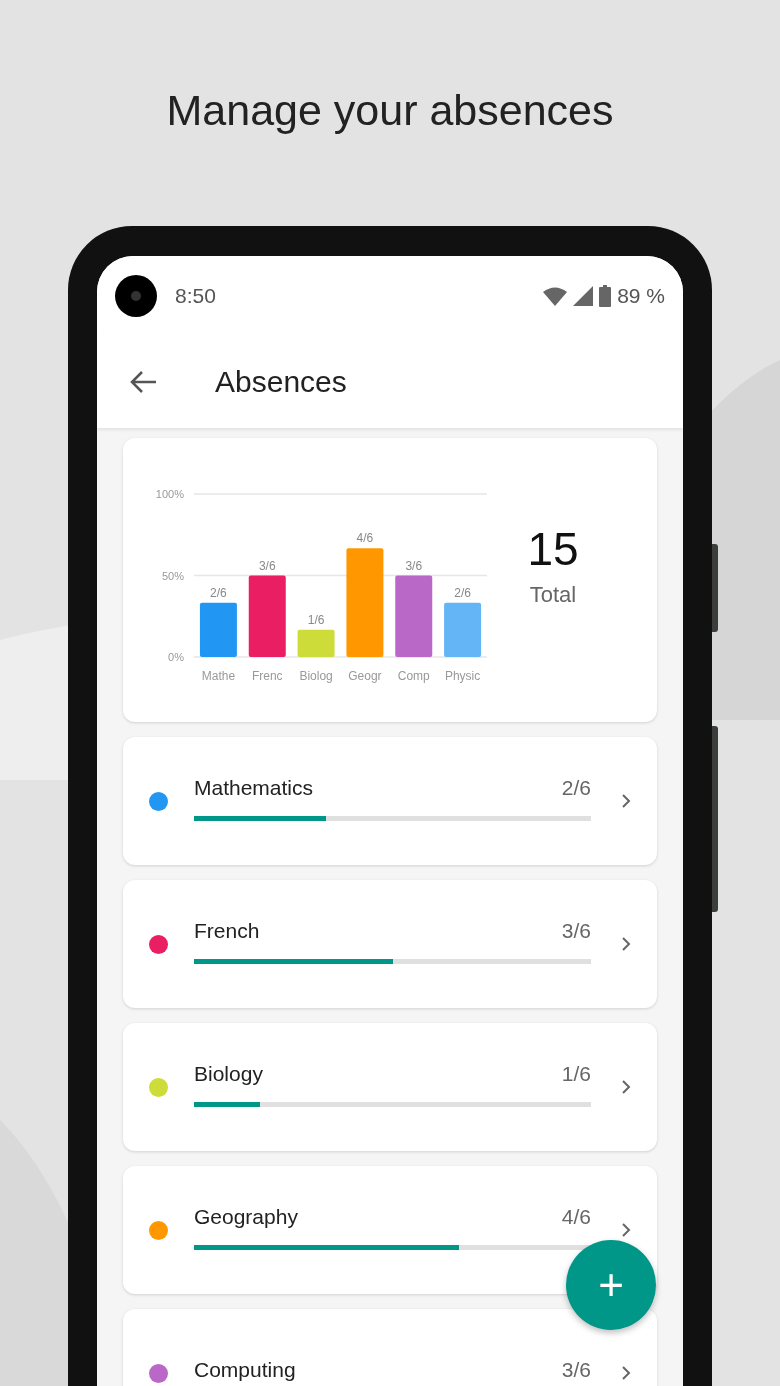 The width and height of the screenshot is (780, 1386). Describe the element at coordinates (576, 787) in the screenshot. I see `absence-count: 2/6` at that location.